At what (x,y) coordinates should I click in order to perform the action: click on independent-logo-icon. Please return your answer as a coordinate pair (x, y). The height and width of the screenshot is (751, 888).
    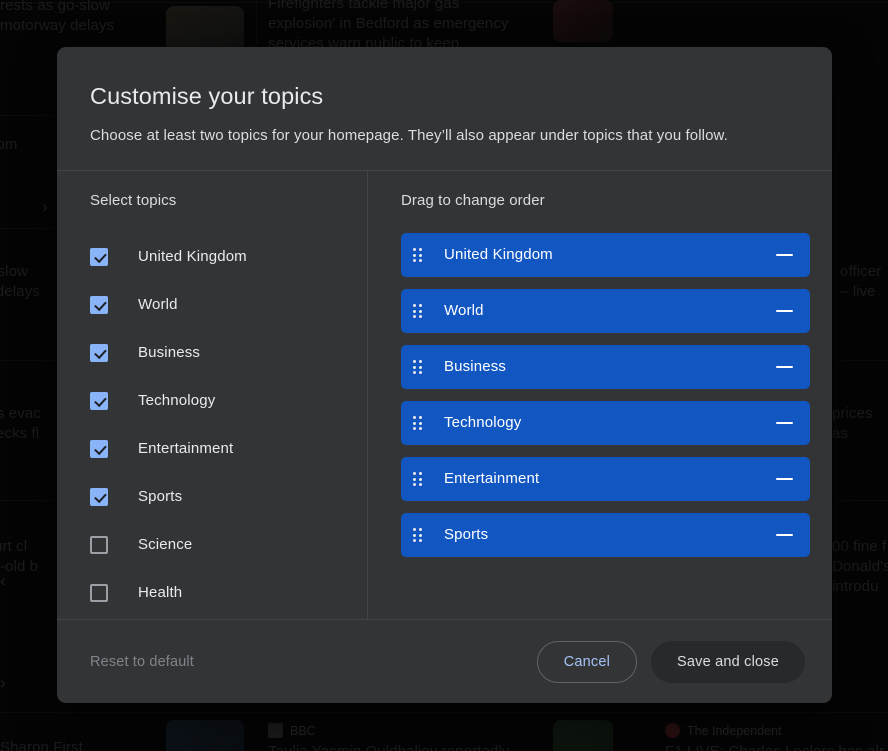
    Looking at the image, I should click on (672, 730).